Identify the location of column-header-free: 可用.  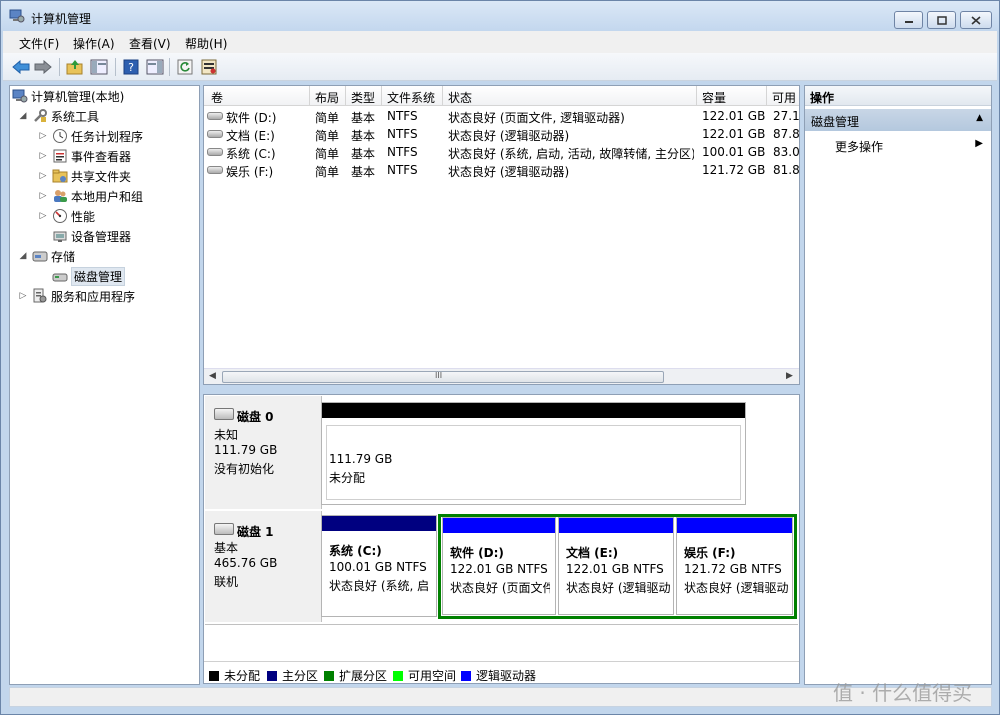
(781, 97).